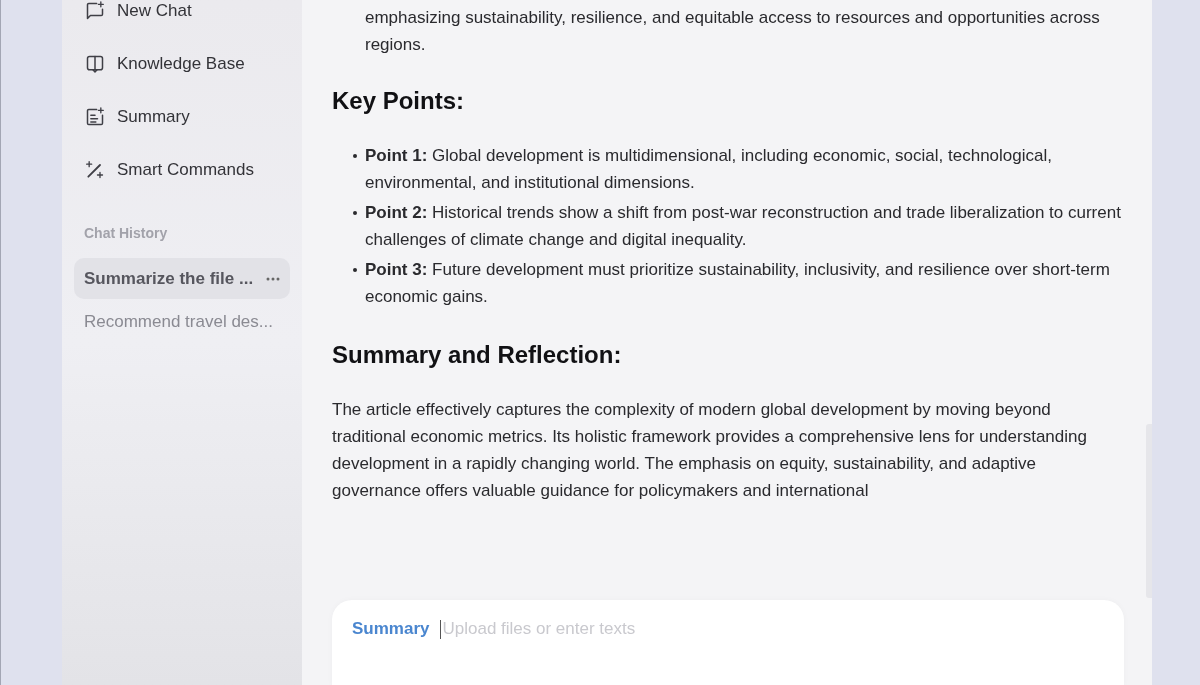  I want to click on article-paragraph: emphasizing sustainability, resilience, and equitable access to resources and opportunities across regions., so click(732, 31).